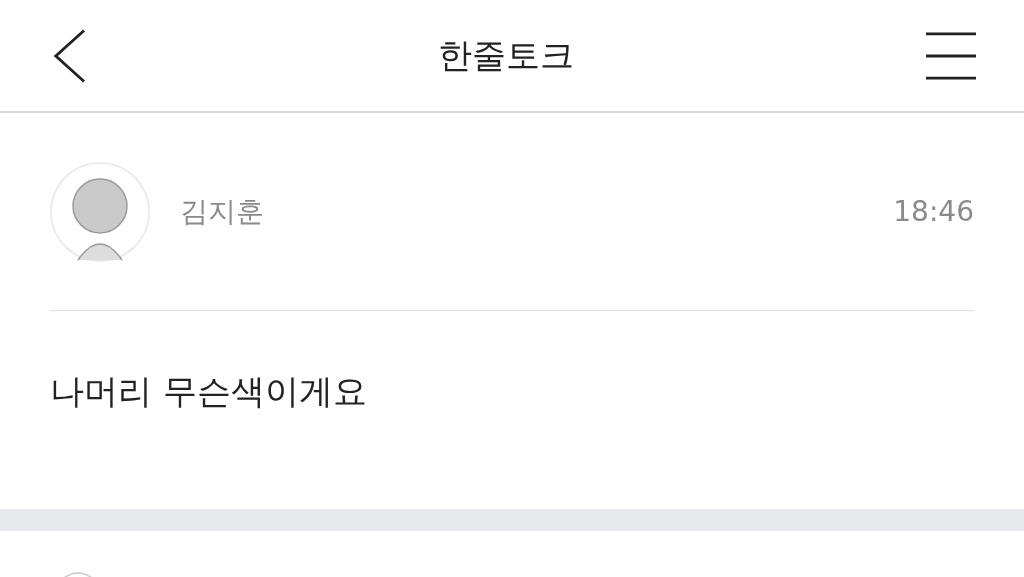 The width and height of the screenshot is (1024, 577). Describe the element at coordinates (933, 211) in the screenshot. I see `post-time: 18:46` at that location.